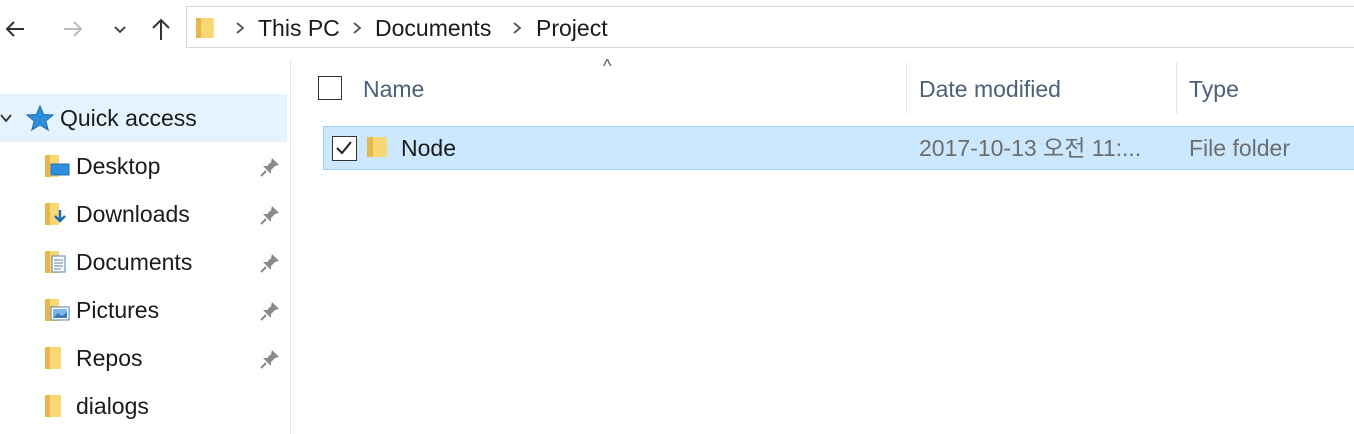 The width and height of the screenshot is (1354, 434). What do you see at coordinates (393, 89) in the screenshot?
I see `column-header-name: Name` at bounding box center [393, 89].